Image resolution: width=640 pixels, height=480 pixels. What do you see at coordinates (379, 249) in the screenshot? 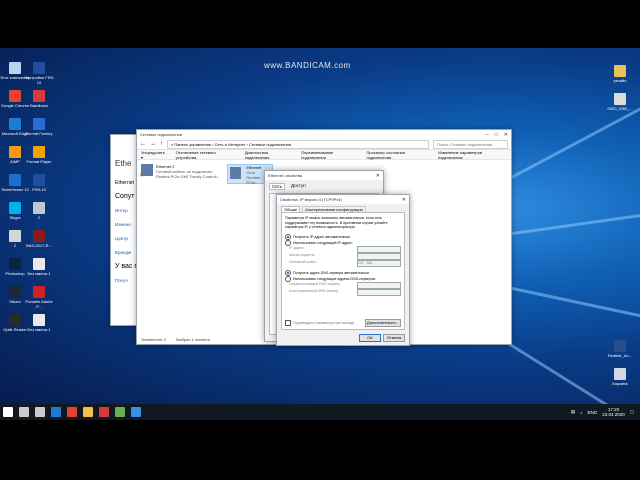
I see `ip-address-field` at bounding box center [379, 249].